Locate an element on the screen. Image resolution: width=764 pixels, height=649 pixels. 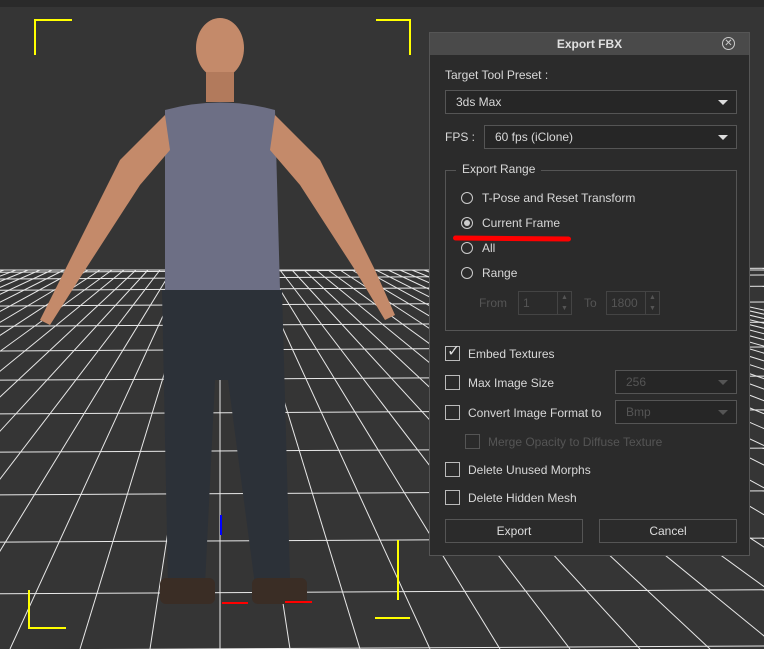
export-button: Export is located at coordinates (514, 531).